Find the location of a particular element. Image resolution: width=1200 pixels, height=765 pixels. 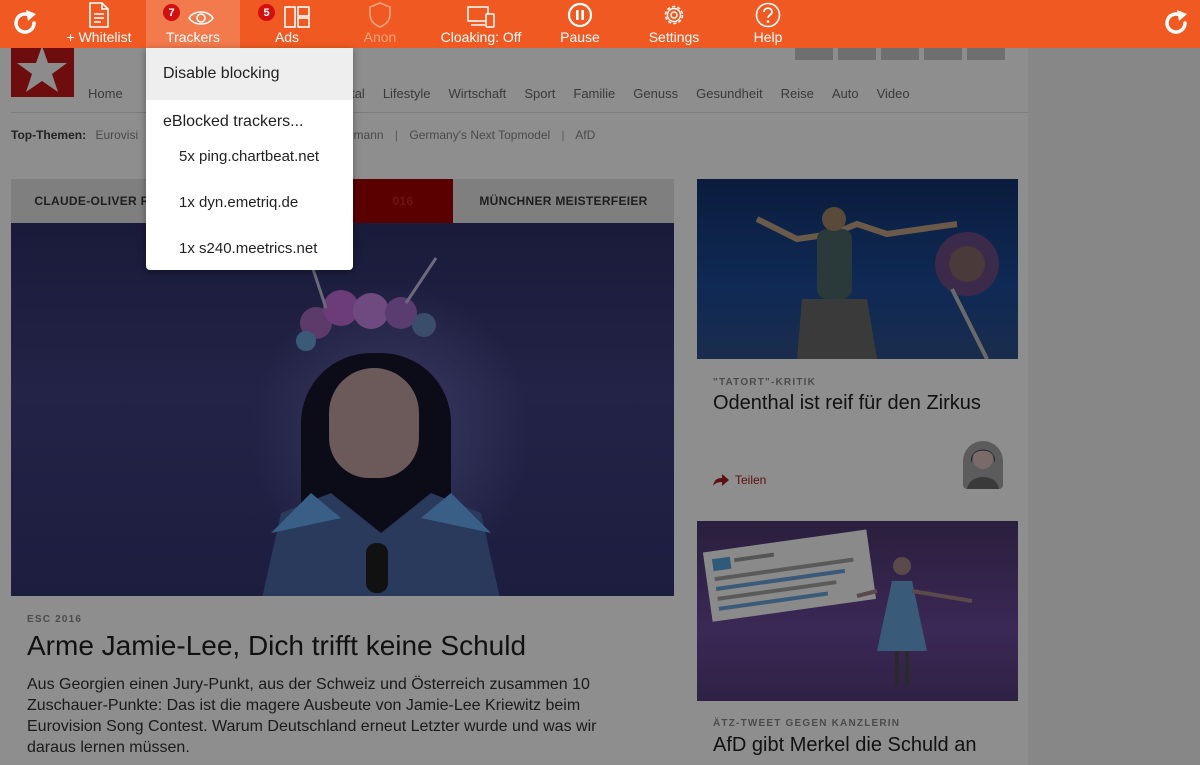

article-kicker: ESC 2016 is located at coordinates (55, 619).